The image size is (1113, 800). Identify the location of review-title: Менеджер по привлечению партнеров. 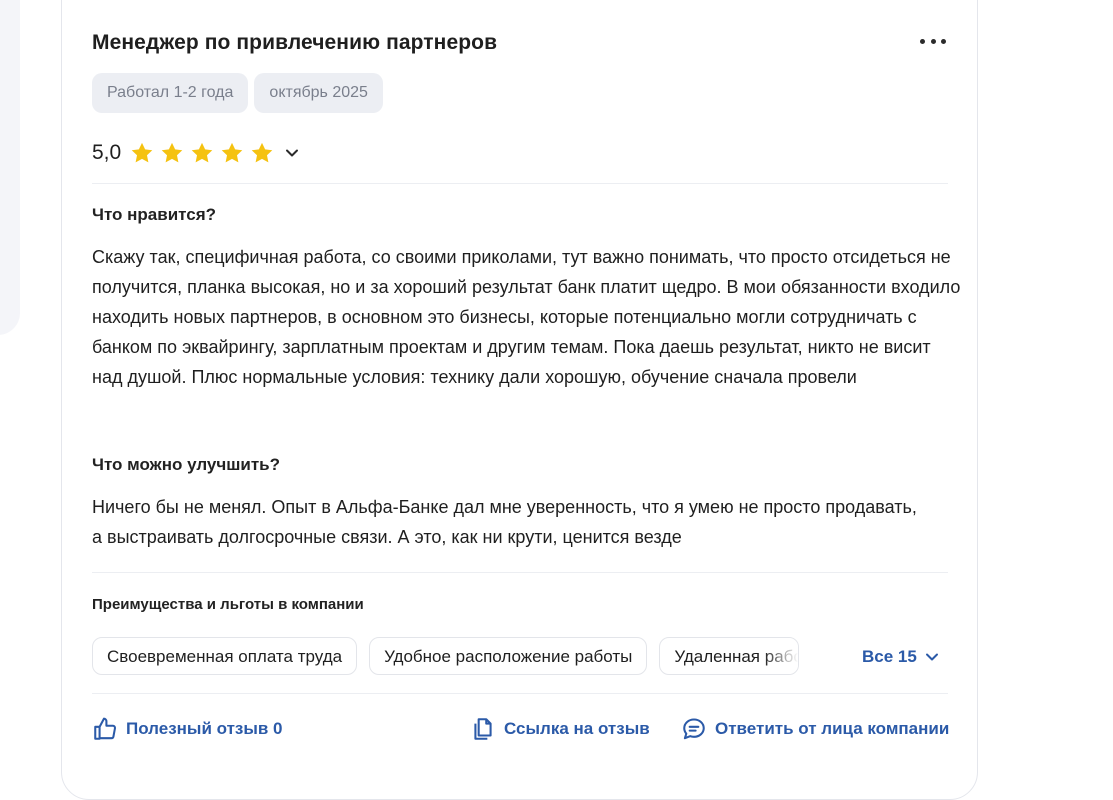
(295, 42).